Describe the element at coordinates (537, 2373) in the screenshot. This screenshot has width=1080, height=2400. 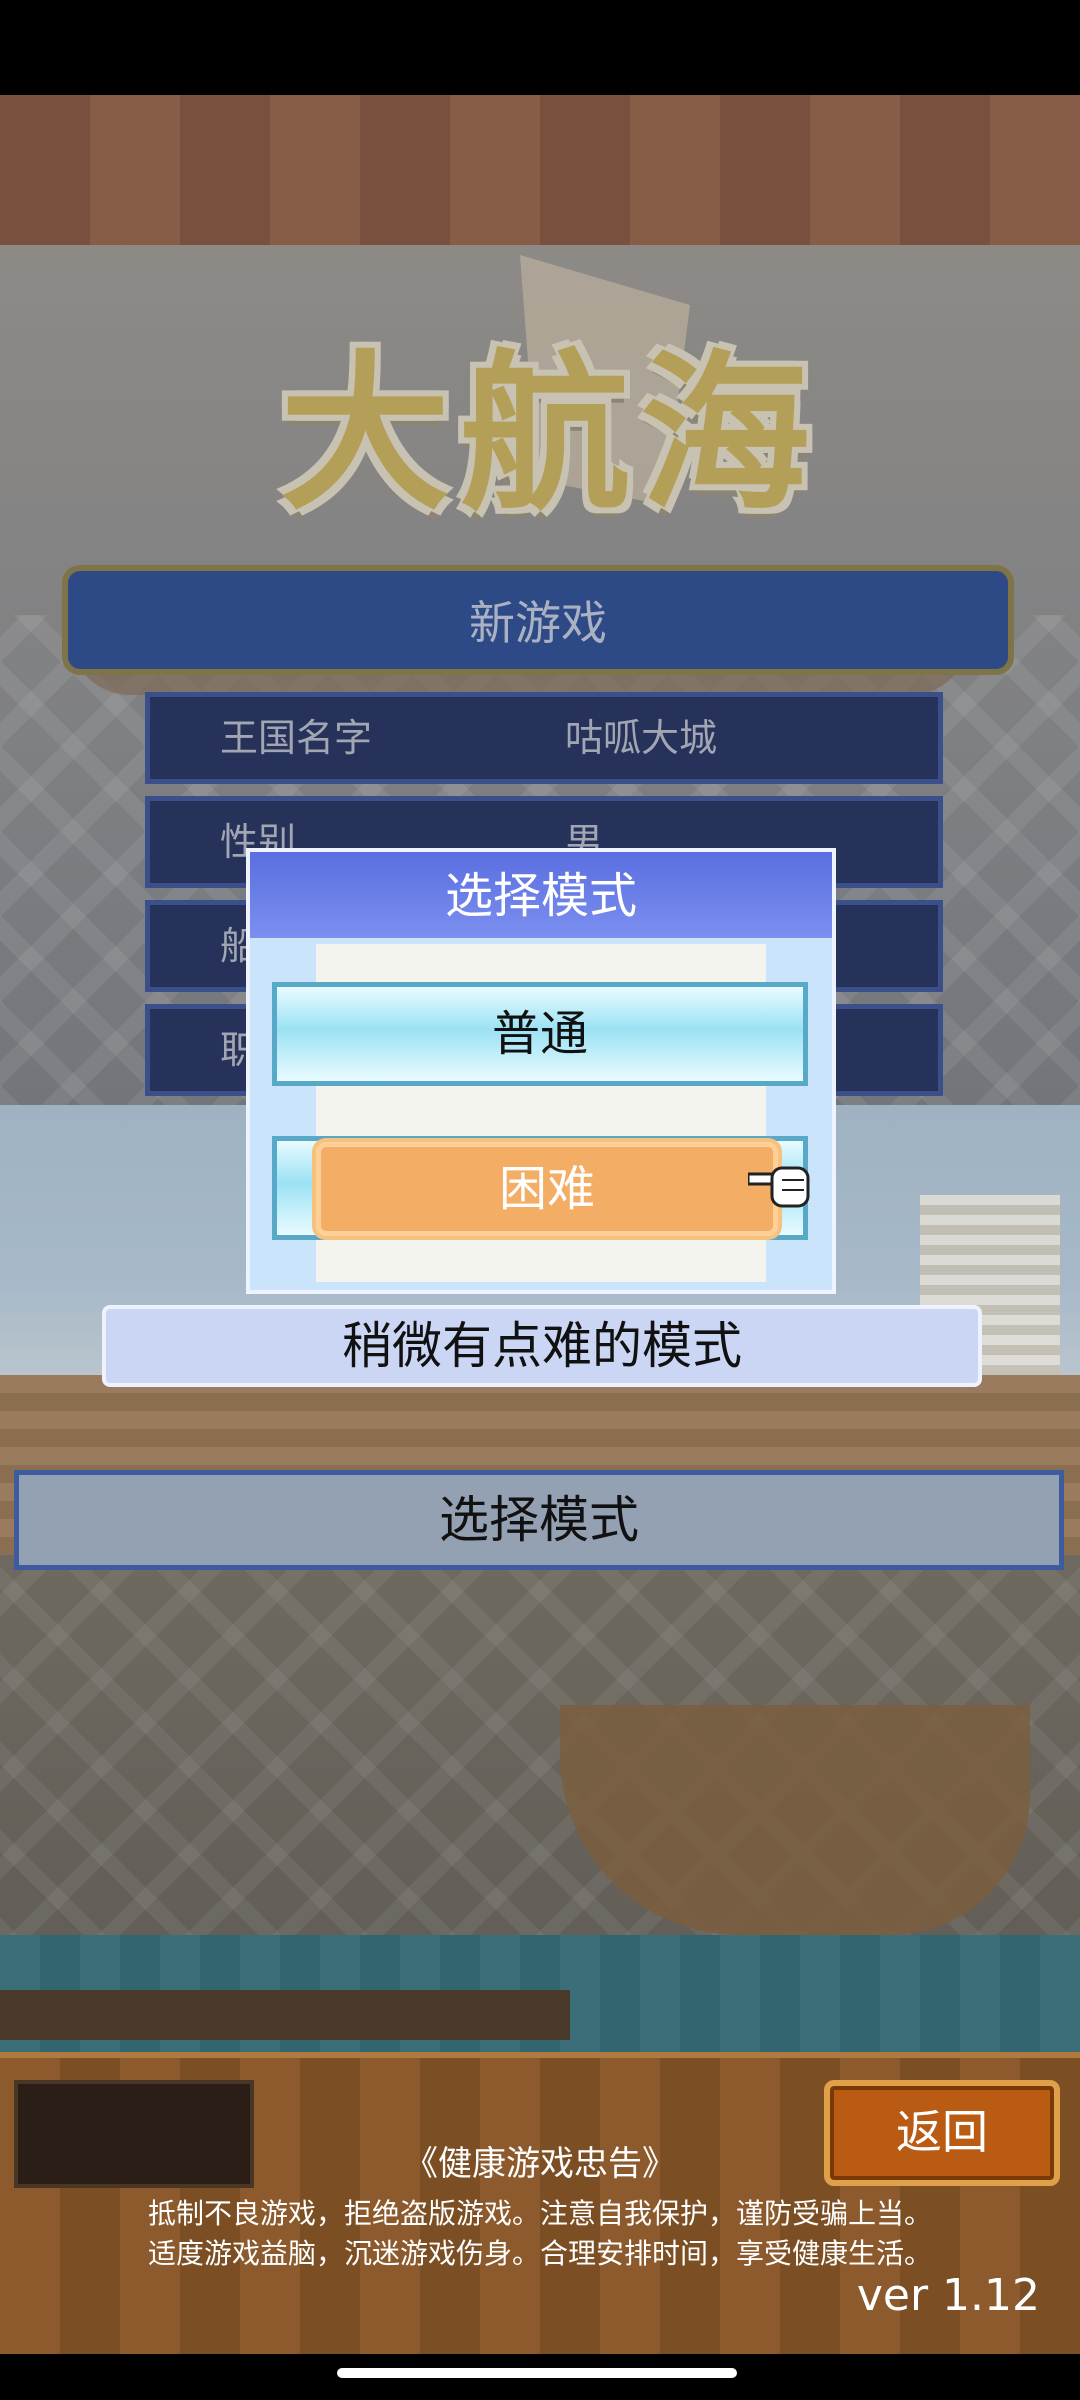
I see `home-indicator` at that location.